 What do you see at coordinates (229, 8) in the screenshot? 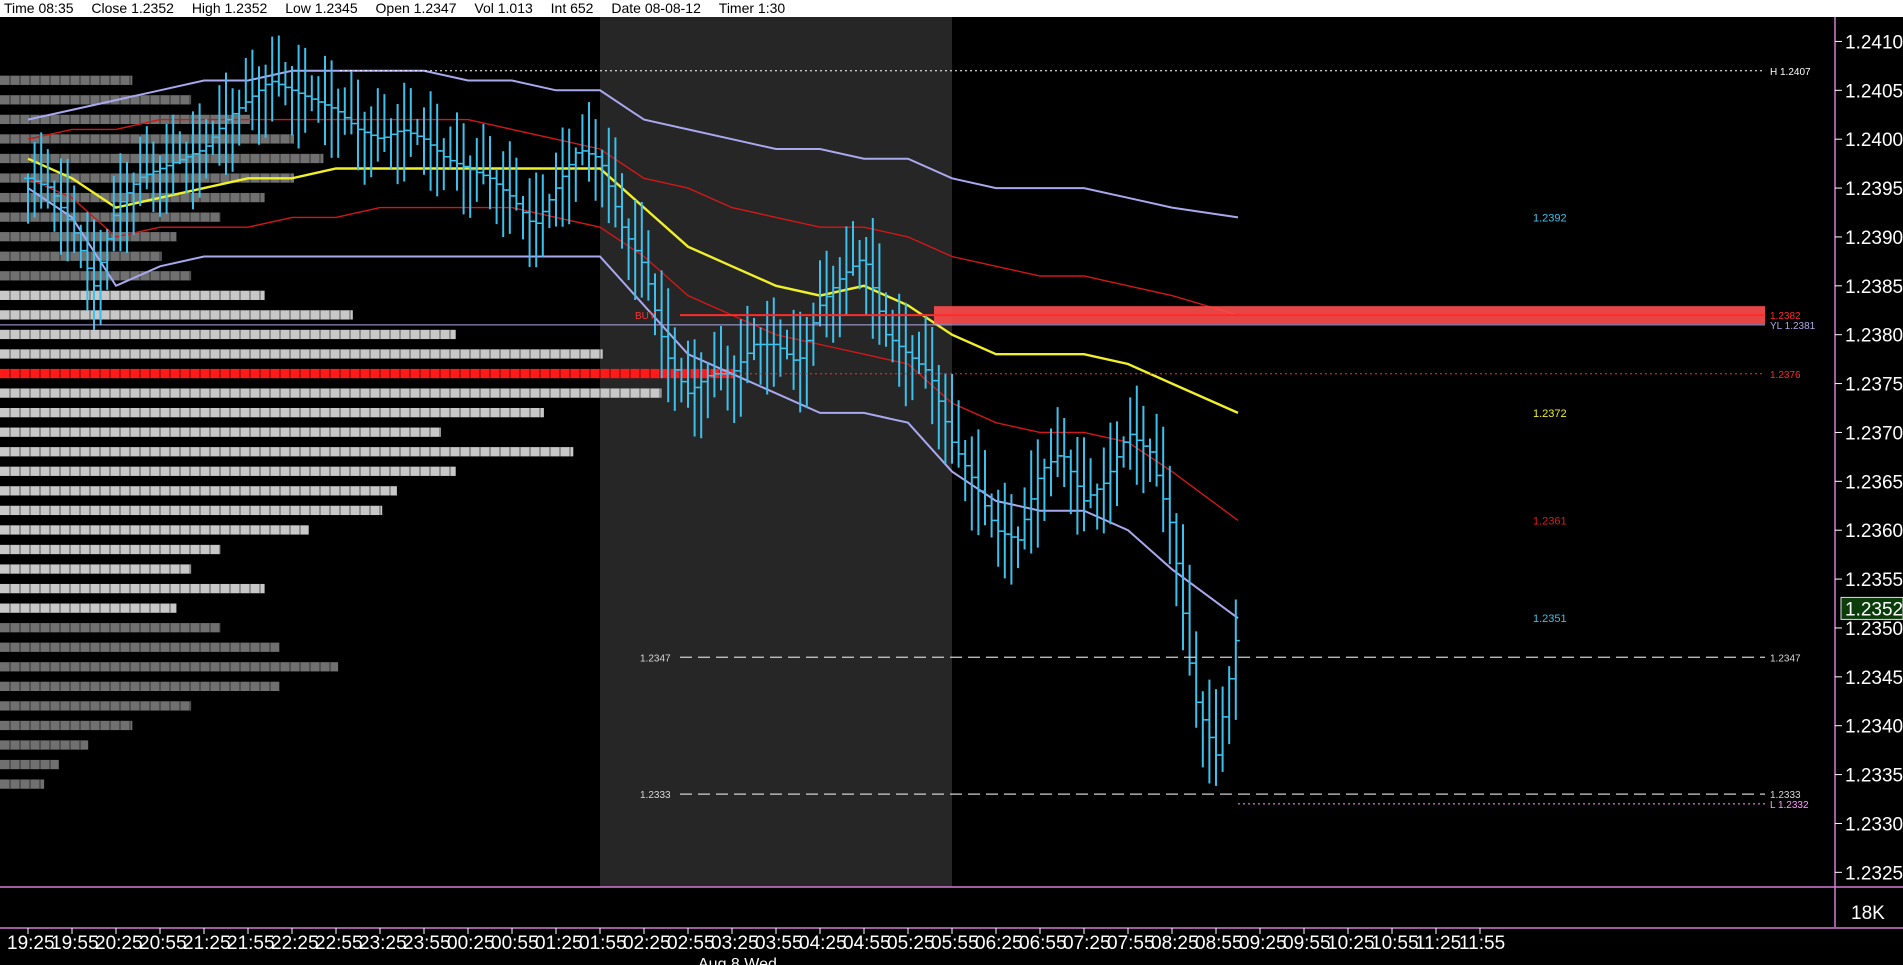
I see `header-high: High 1.2352` at bounding box center [229, 8].